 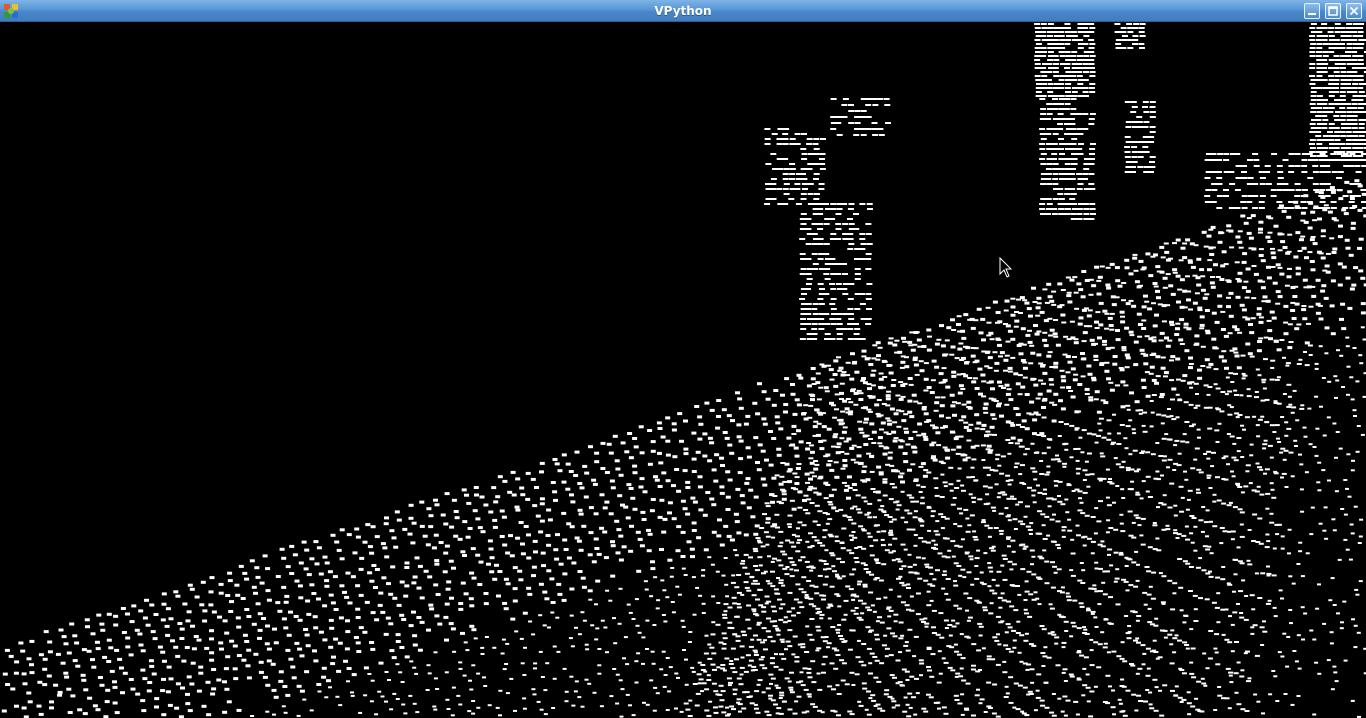 I want to click on close-button, so click(x=1354, y=11).